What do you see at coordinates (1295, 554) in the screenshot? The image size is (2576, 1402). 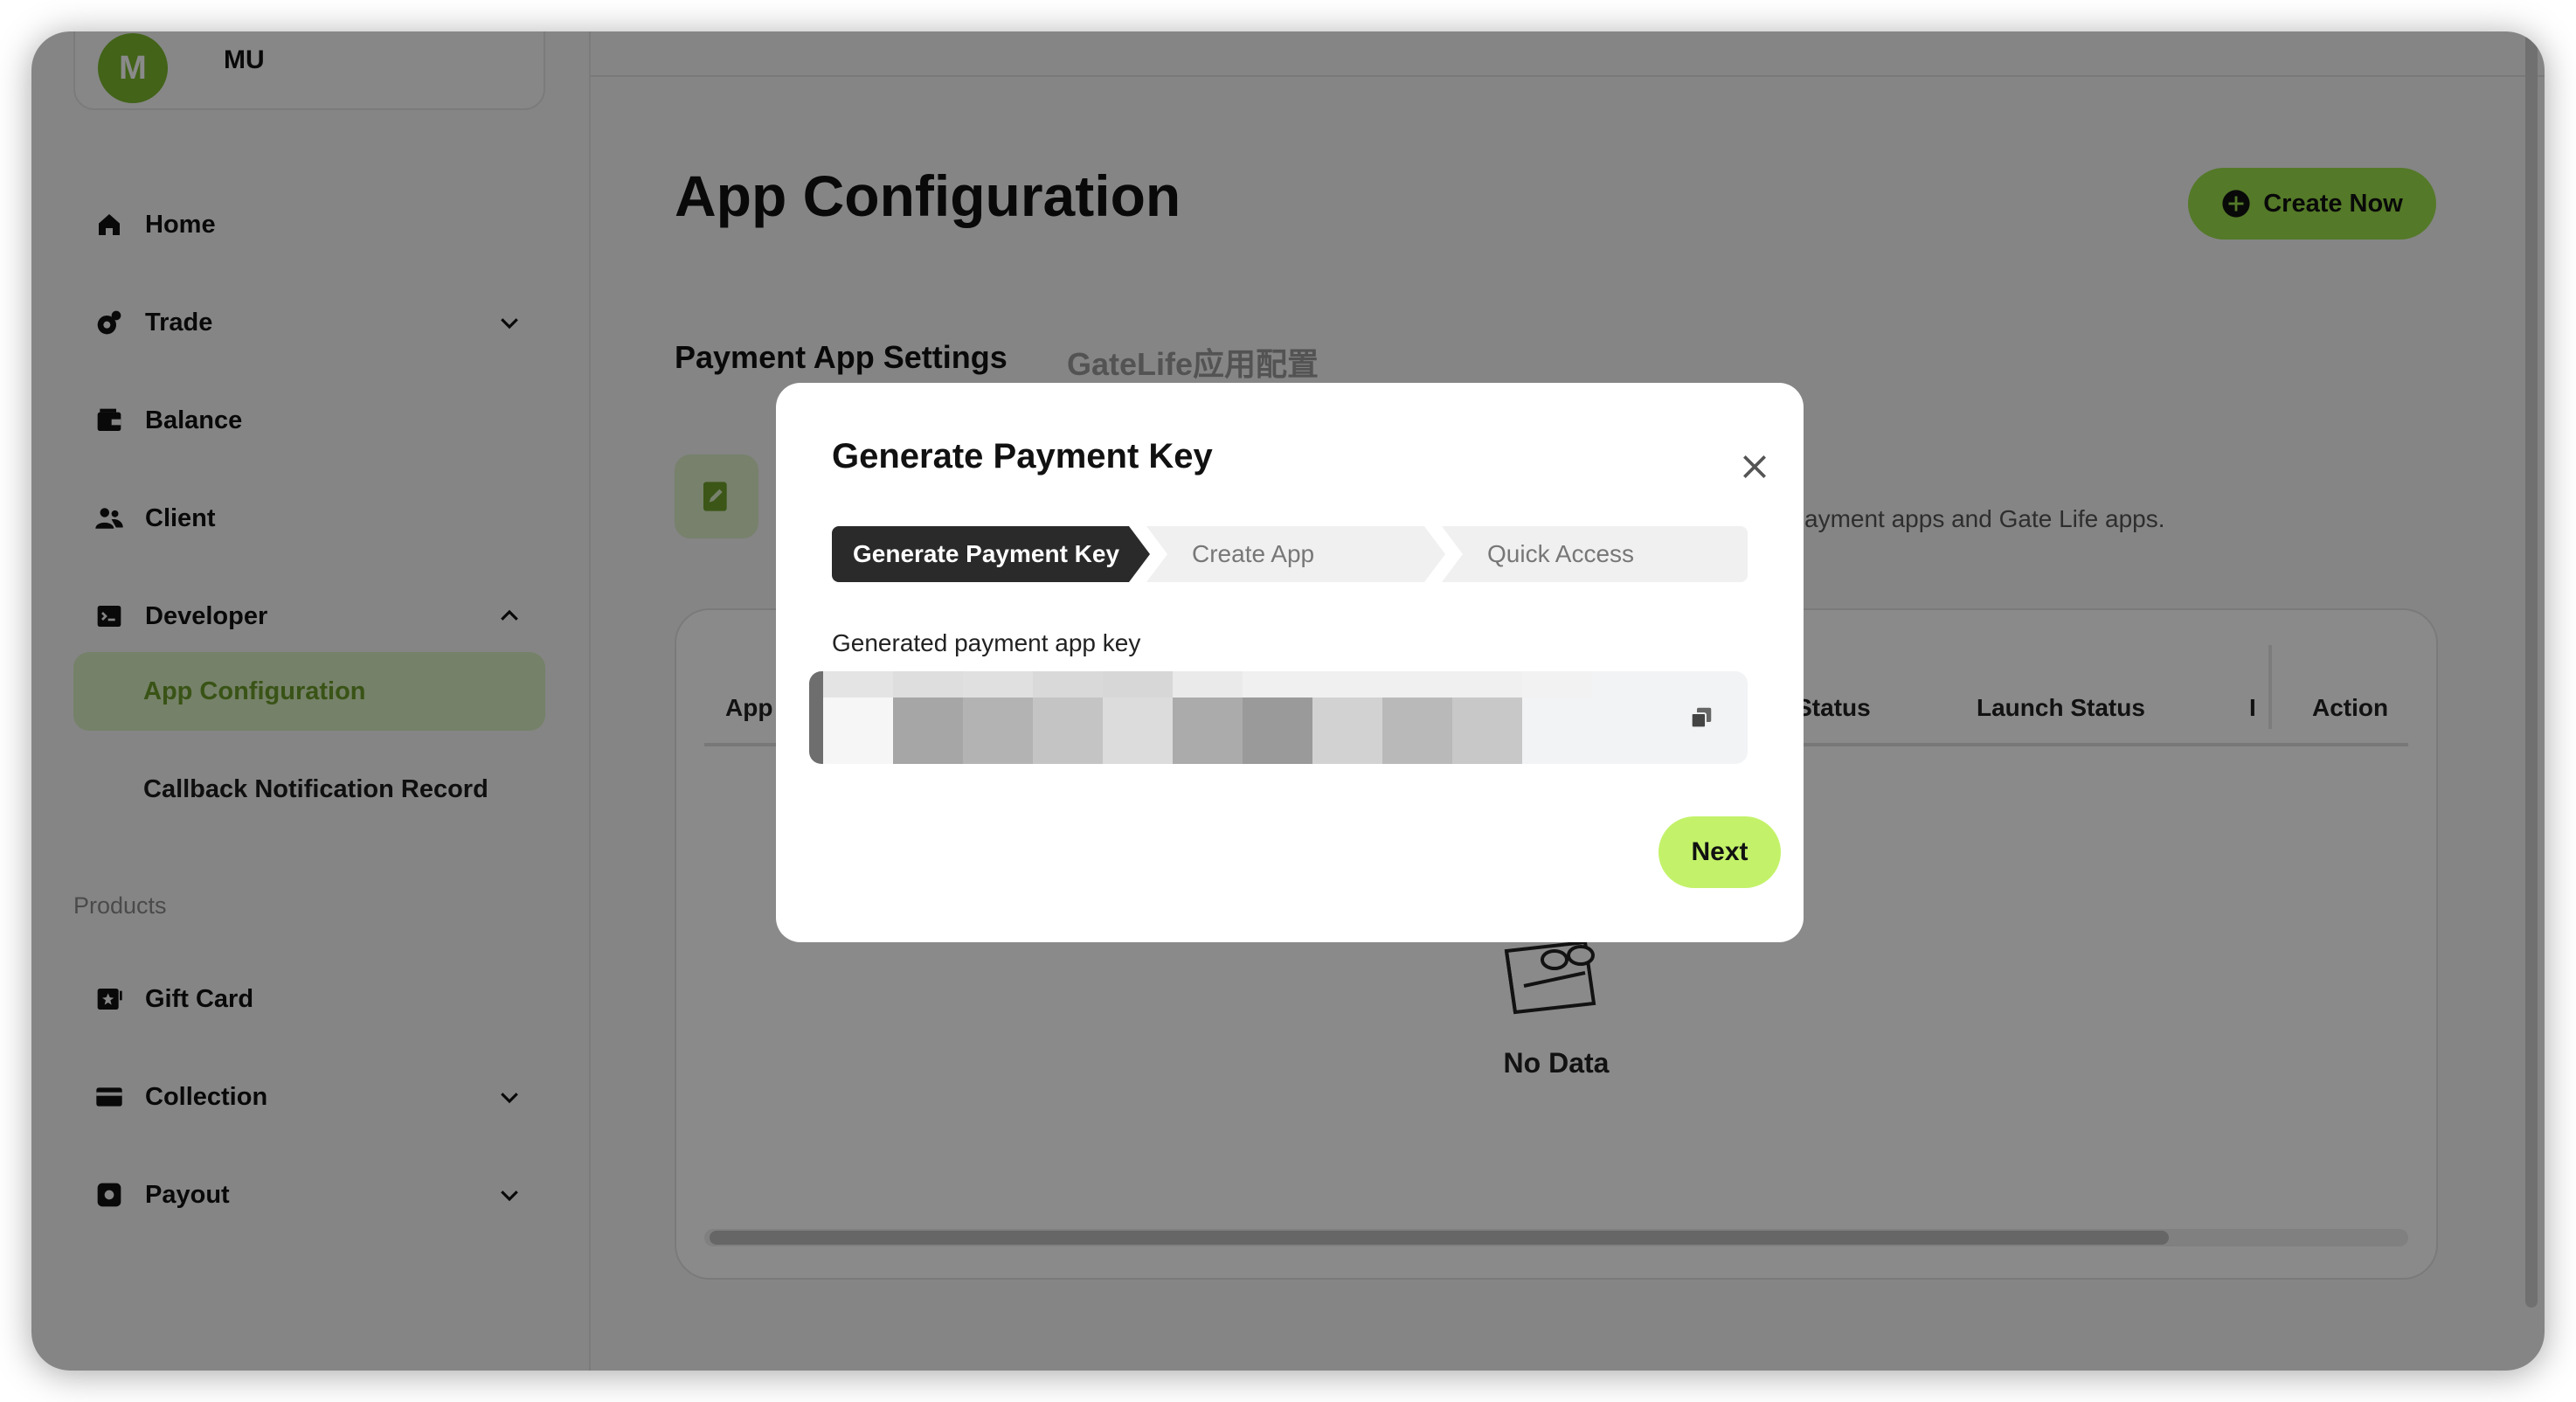 I see `step-create-app: Create App` at bounding box center [1295, 554].